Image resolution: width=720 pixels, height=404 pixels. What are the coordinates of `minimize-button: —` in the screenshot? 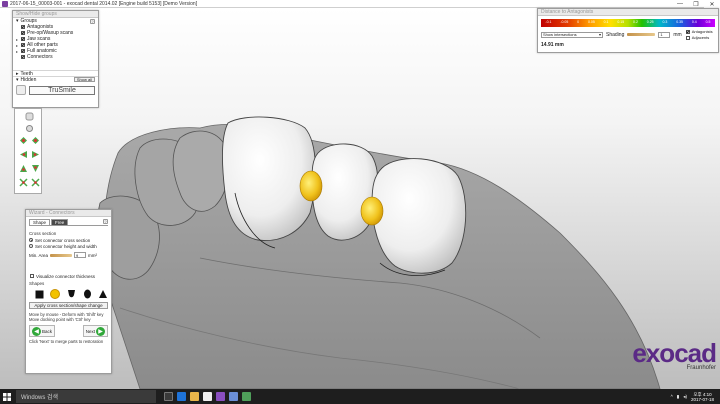 It's located at (680, 4).